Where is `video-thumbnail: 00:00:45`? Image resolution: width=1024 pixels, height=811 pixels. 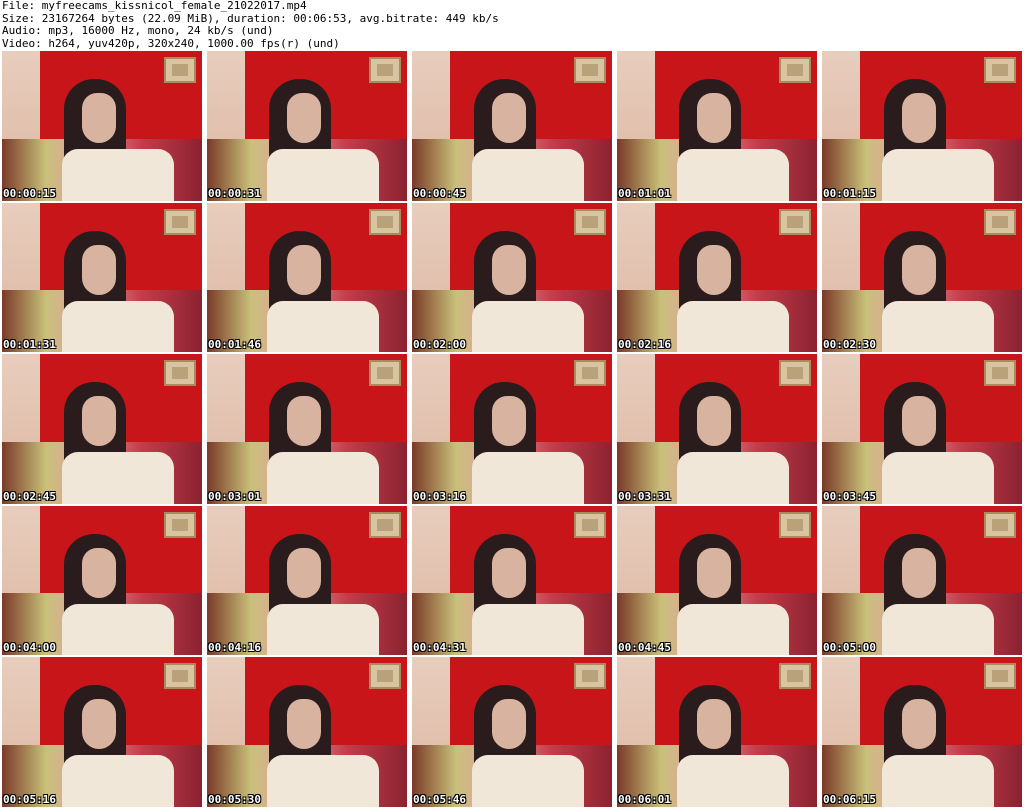
video-thumbnail: 00:00:45 is located at coordinates (512, 126).